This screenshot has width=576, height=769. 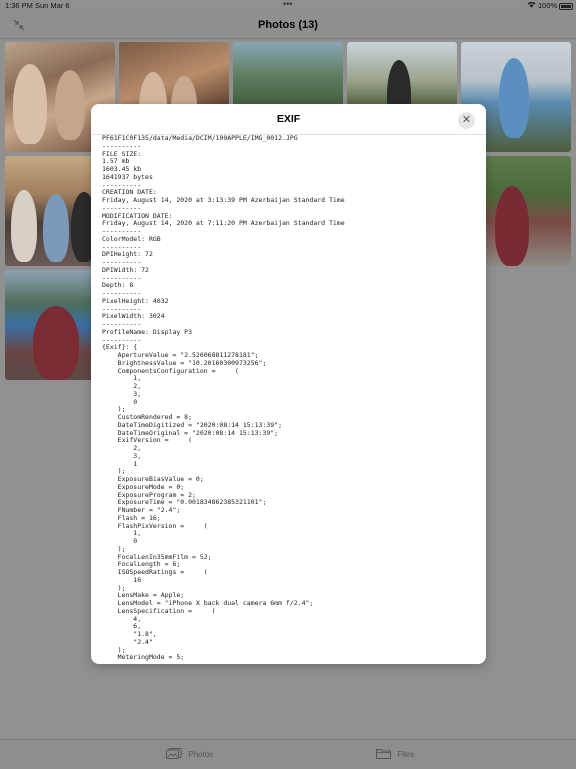 What do you see at coordinates (395, 754) in the screenshot?
I see `tab-files: Files` at bounding box center [395, 754].